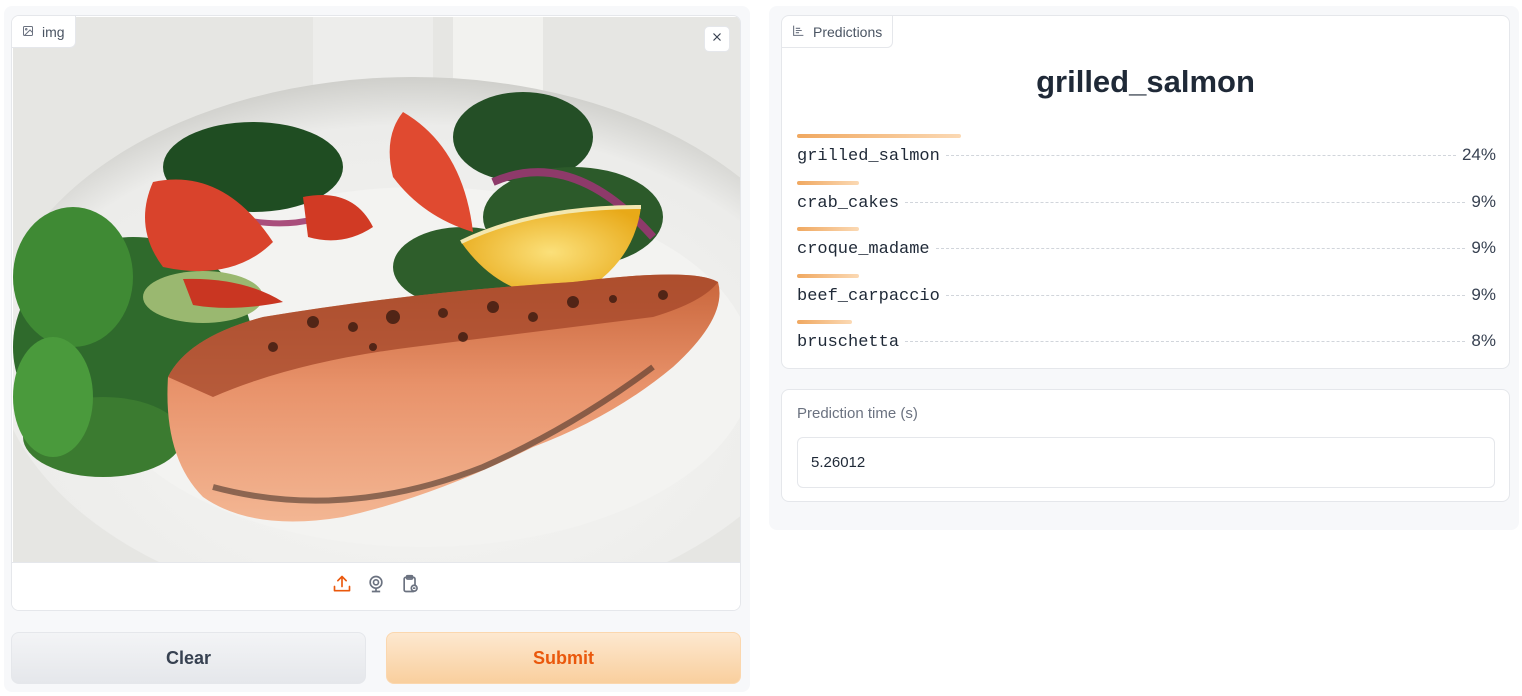  What do you see at coordinates (1146, 462) in the screenshot?
I see `prediction-time-field` at bounding box center [1146, 462].